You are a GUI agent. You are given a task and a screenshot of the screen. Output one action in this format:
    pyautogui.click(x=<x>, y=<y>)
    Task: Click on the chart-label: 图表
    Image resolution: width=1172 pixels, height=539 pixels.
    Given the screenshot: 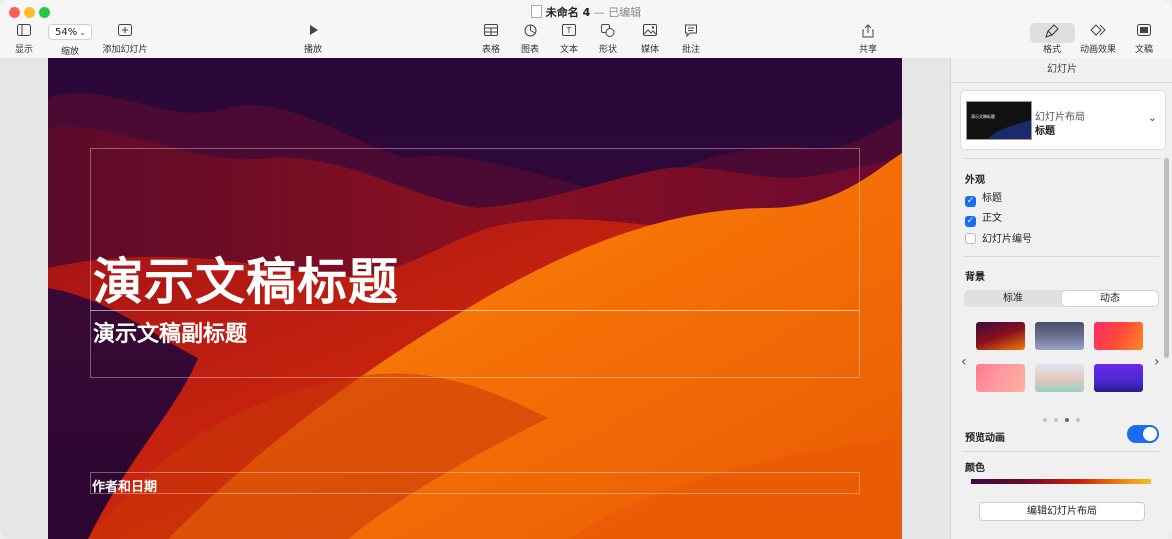 What is the action you would take?
    pyautogui.click(x=529, y=50)
    